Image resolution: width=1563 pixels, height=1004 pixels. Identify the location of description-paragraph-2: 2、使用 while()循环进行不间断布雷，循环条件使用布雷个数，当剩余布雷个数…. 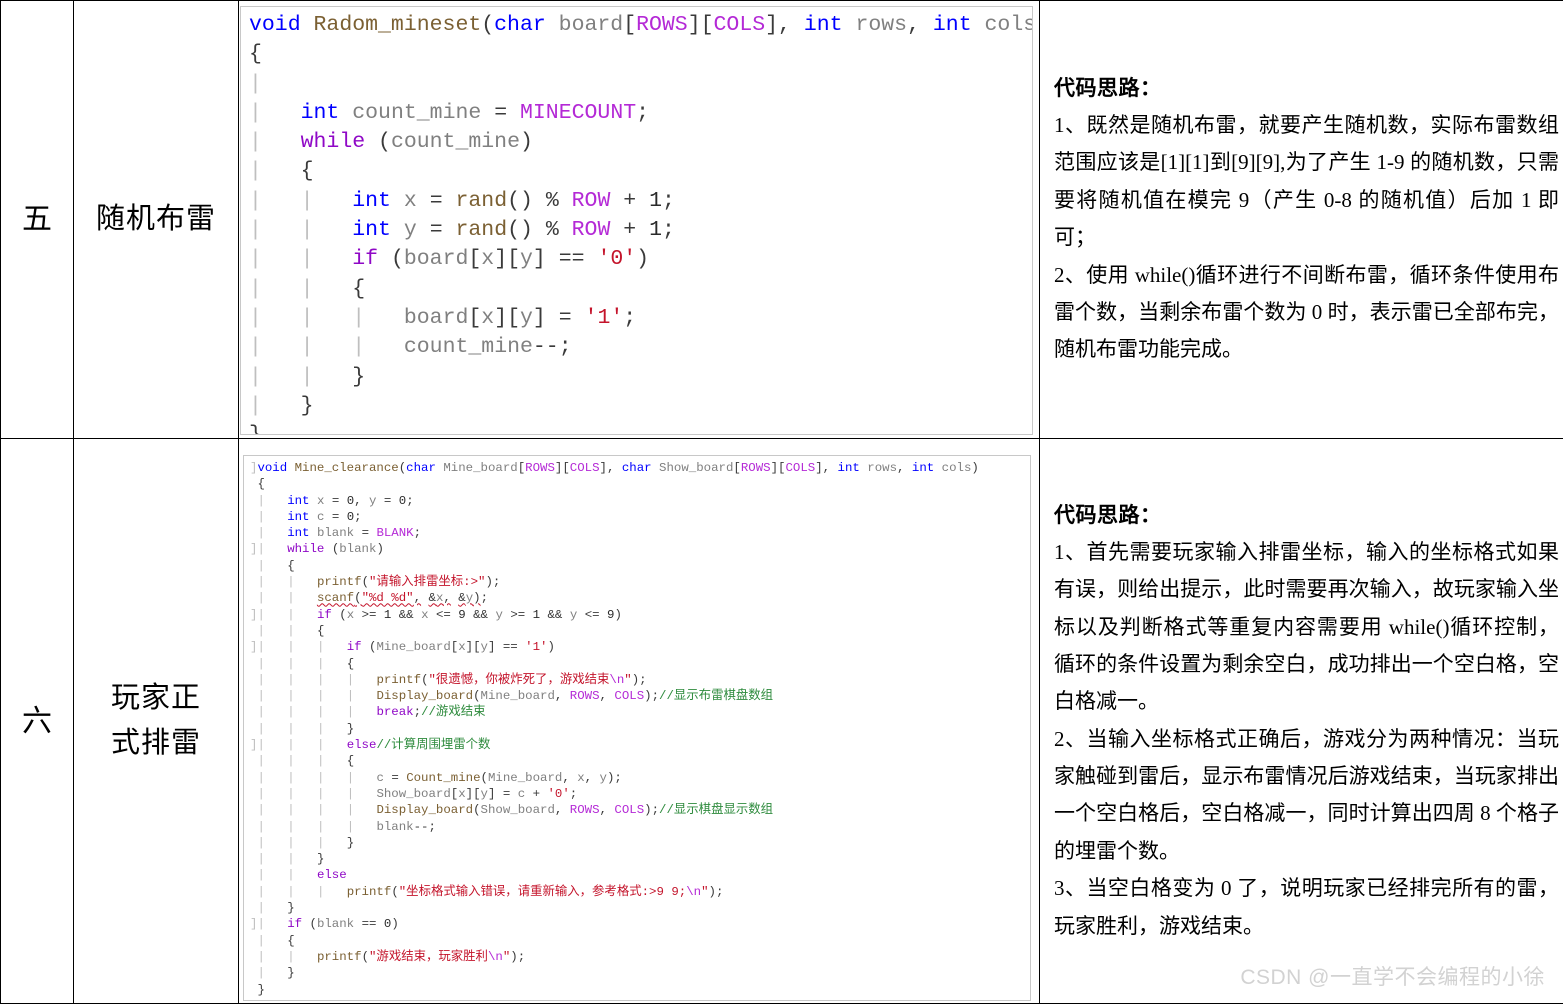
(1306, 313).